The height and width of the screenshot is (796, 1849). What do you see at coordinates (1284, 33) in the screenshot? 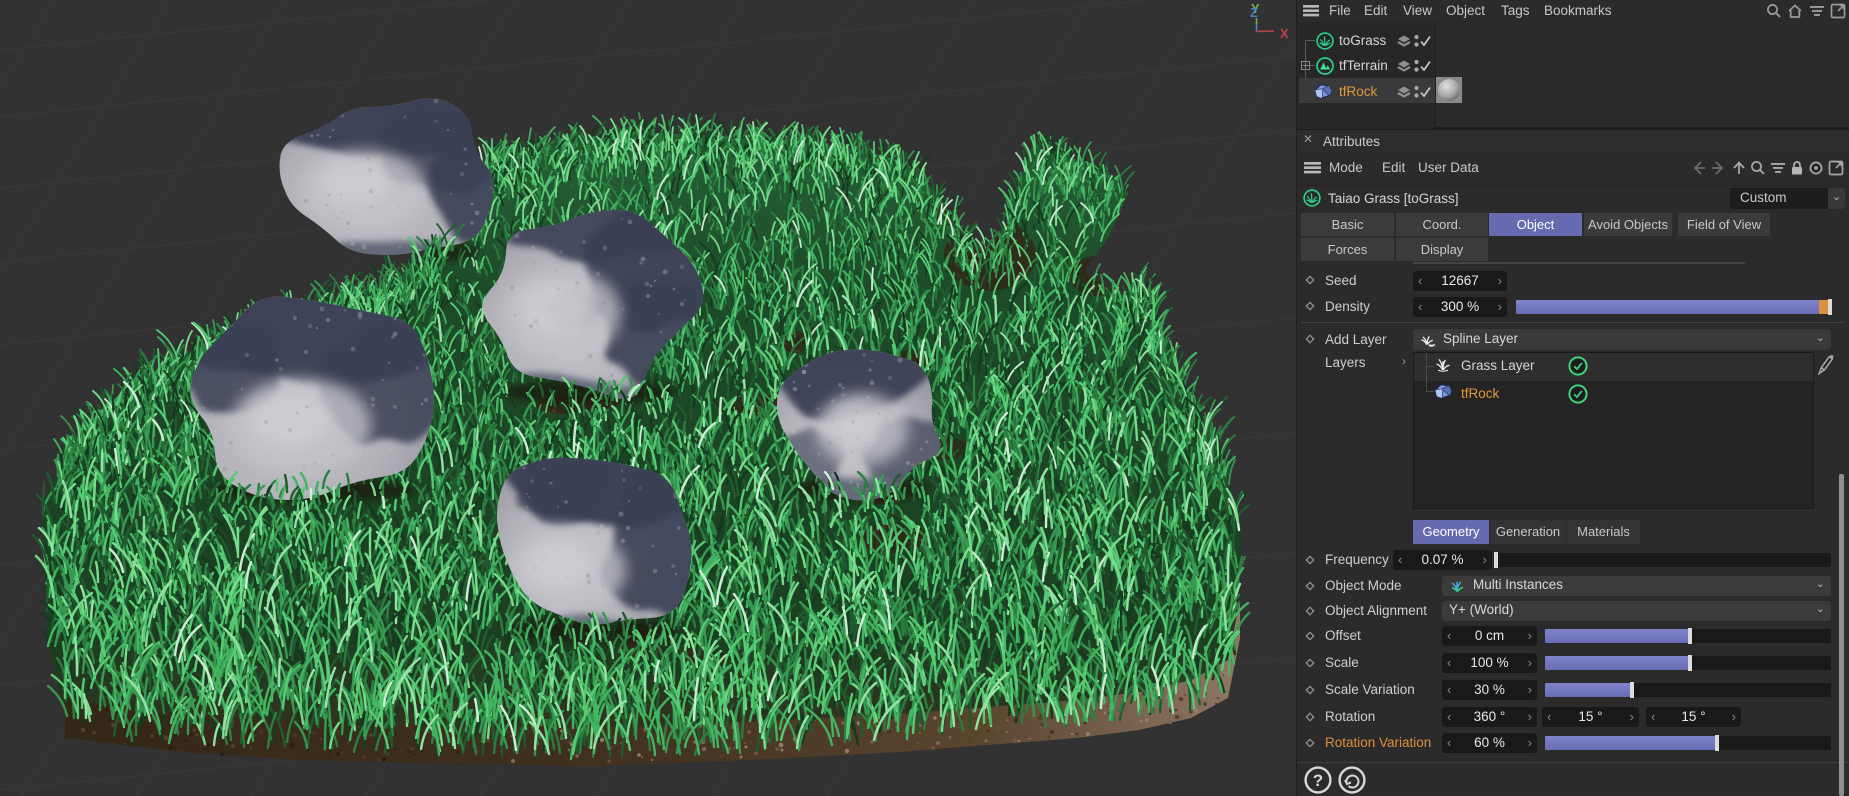
I see `svg-text: X` at bounding box center [1284, 33].